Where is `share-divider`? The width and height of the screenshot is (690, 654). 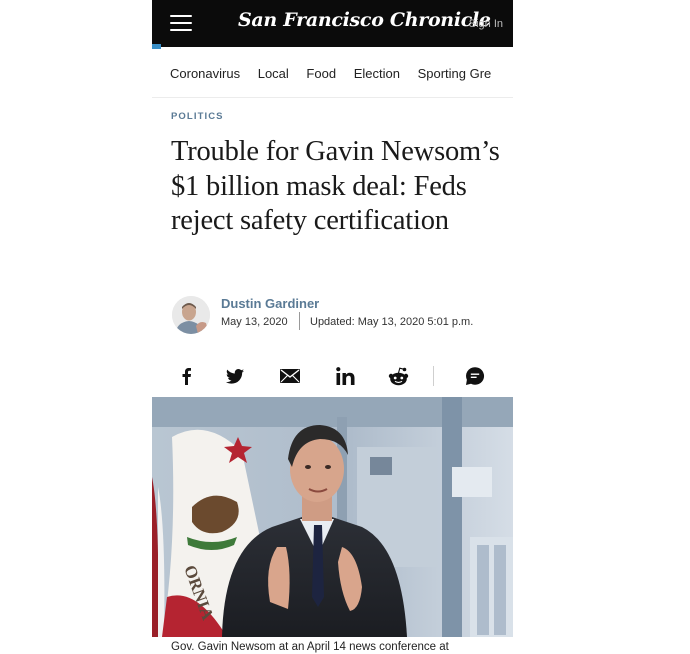 share-divider is located at coordinates (433, 376).